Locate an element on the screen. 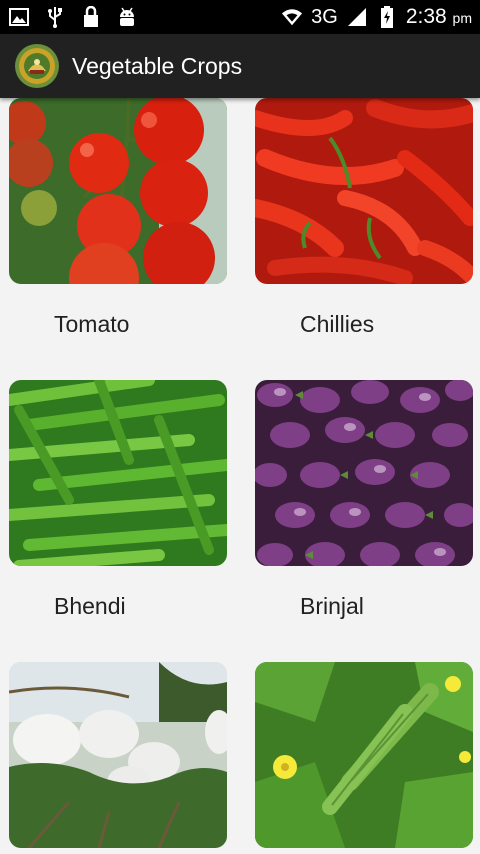 The height and width of the screenshot is (854, 480). crop-card-ridge-gourd is located at coordinates (364, 755).